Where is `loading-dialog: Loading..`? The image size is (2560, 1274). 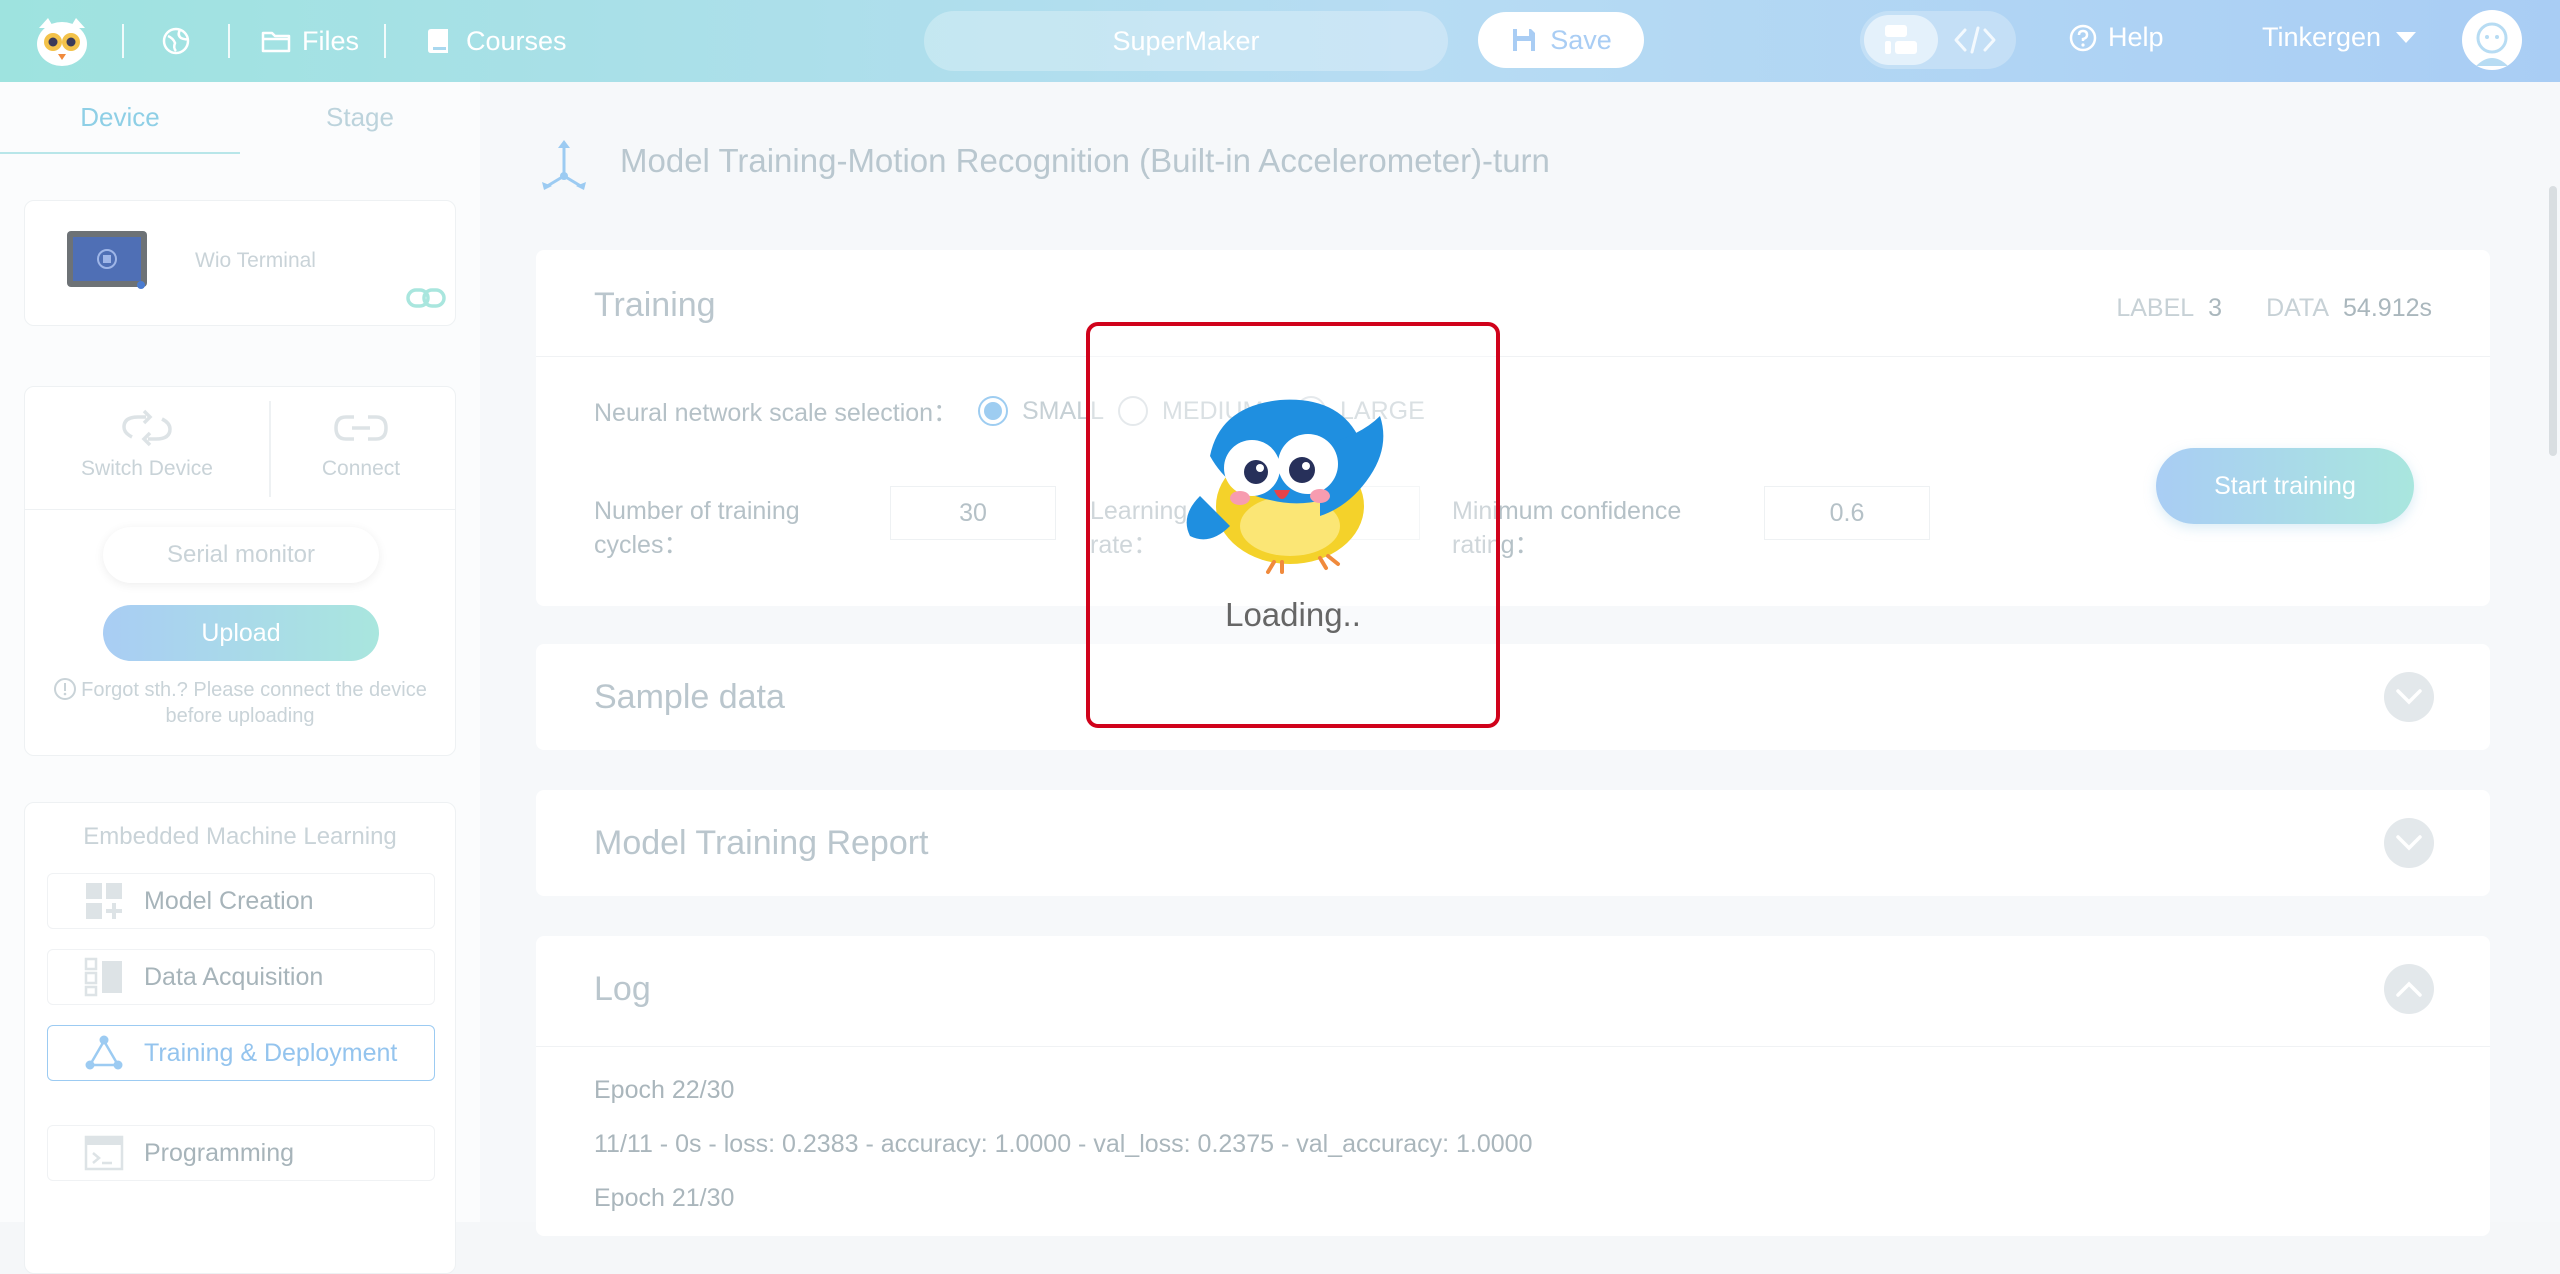
loading-dialog: Loading.. is located at coordinates (1293, 525).